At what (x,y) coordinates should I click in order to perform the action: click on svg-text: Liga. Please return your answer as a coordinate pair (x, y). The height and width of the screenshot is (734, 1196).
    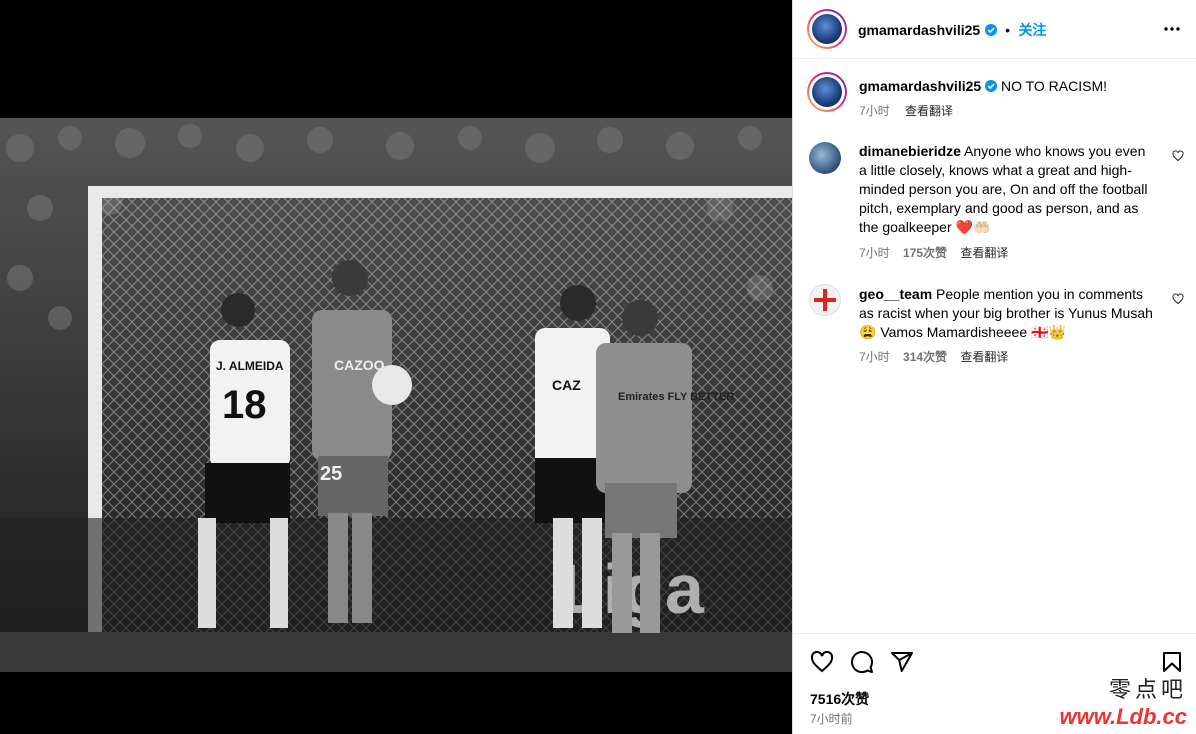
    Looking at the image, I should click on (632, 589).